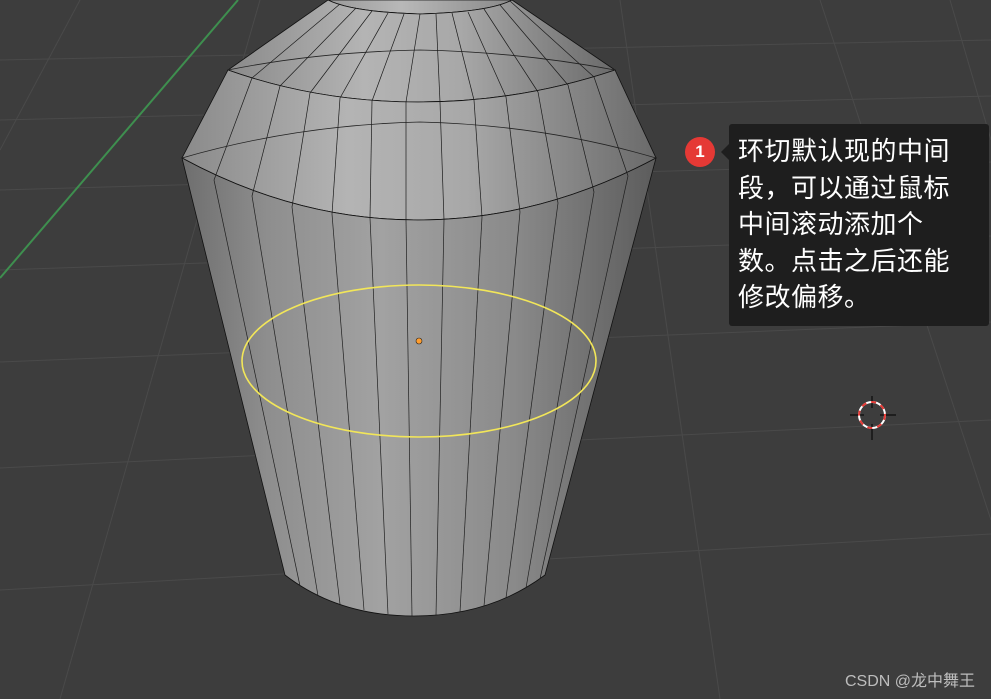 This screenshot has width=991, height=699. Describe the element at coordinates (844, 152) in the screenshot. I see `callout-line: 环切默认现的中间` at that location.